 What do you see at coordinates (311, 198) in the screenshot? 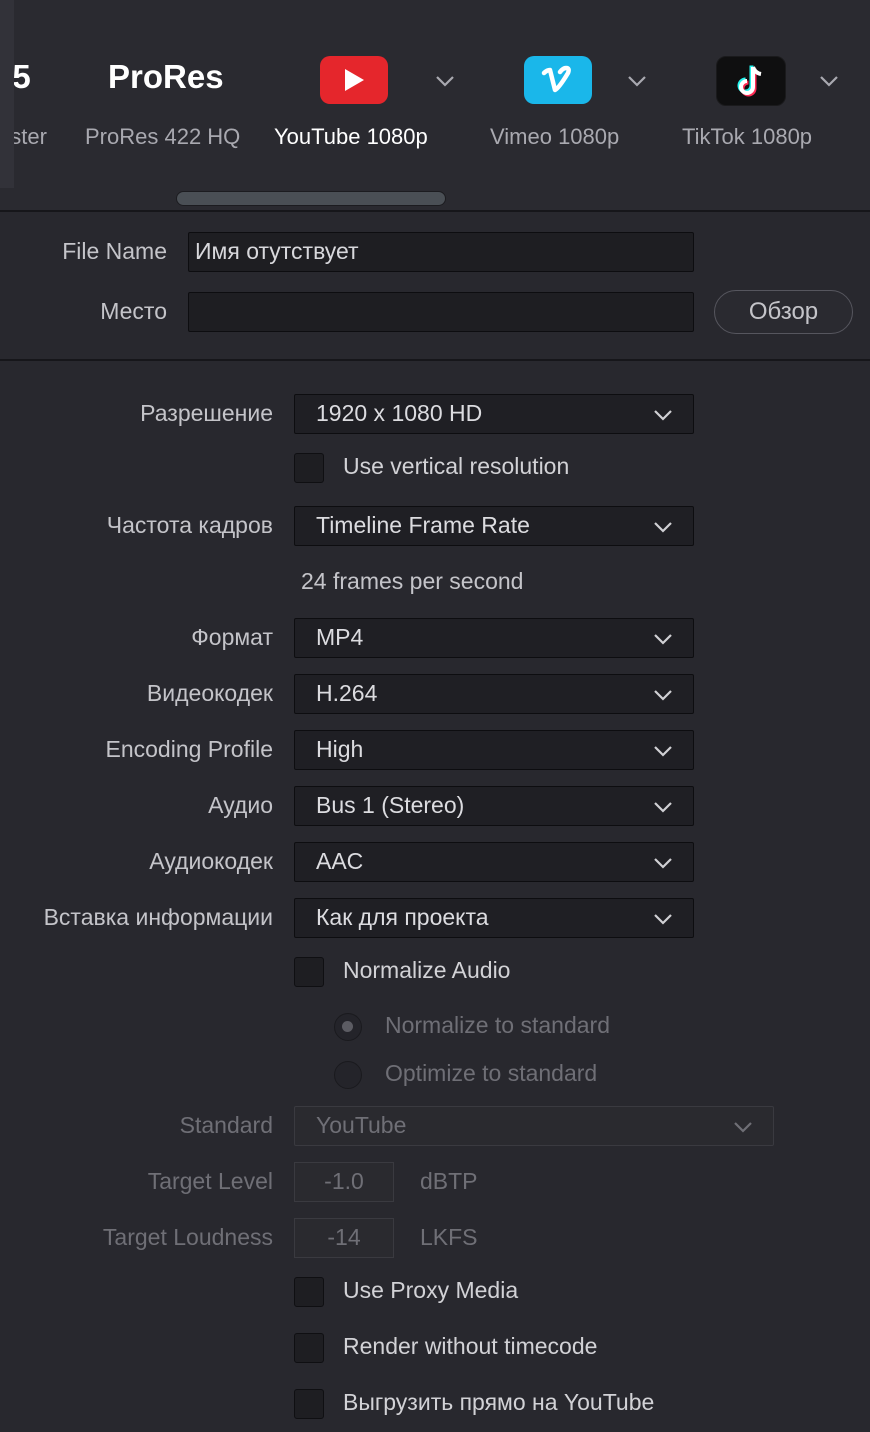
I see `presets-horizontal-scrollbar` at bounding box center [311, 198].